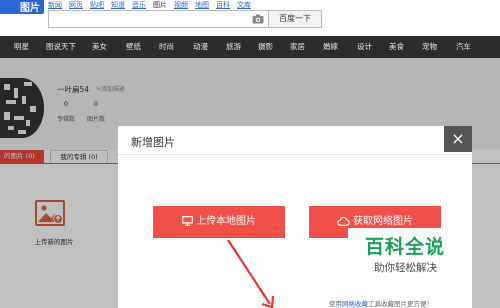  Describe the element at coordinates (383, 221) in the screenshot. I see `fetch-web-label: 获取网络图片` at that location.